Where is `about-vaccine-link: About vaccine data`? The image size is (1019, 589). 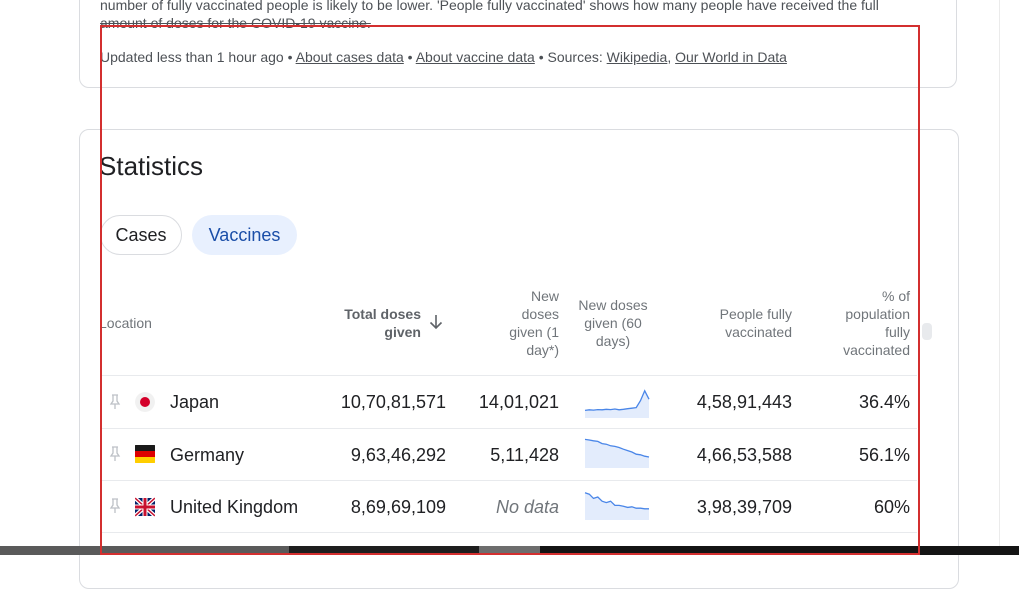 about-vaccine-link: About vaccine data is located at coordinates (475, 57).